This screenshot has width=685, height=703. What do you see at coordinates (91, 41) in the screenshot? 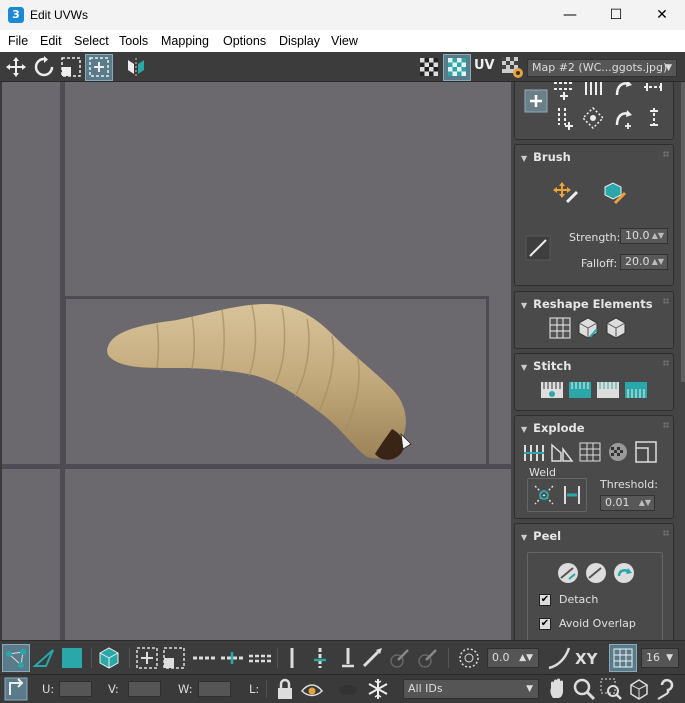
I see `menu-select: Select` at bounding box center [91, 41].